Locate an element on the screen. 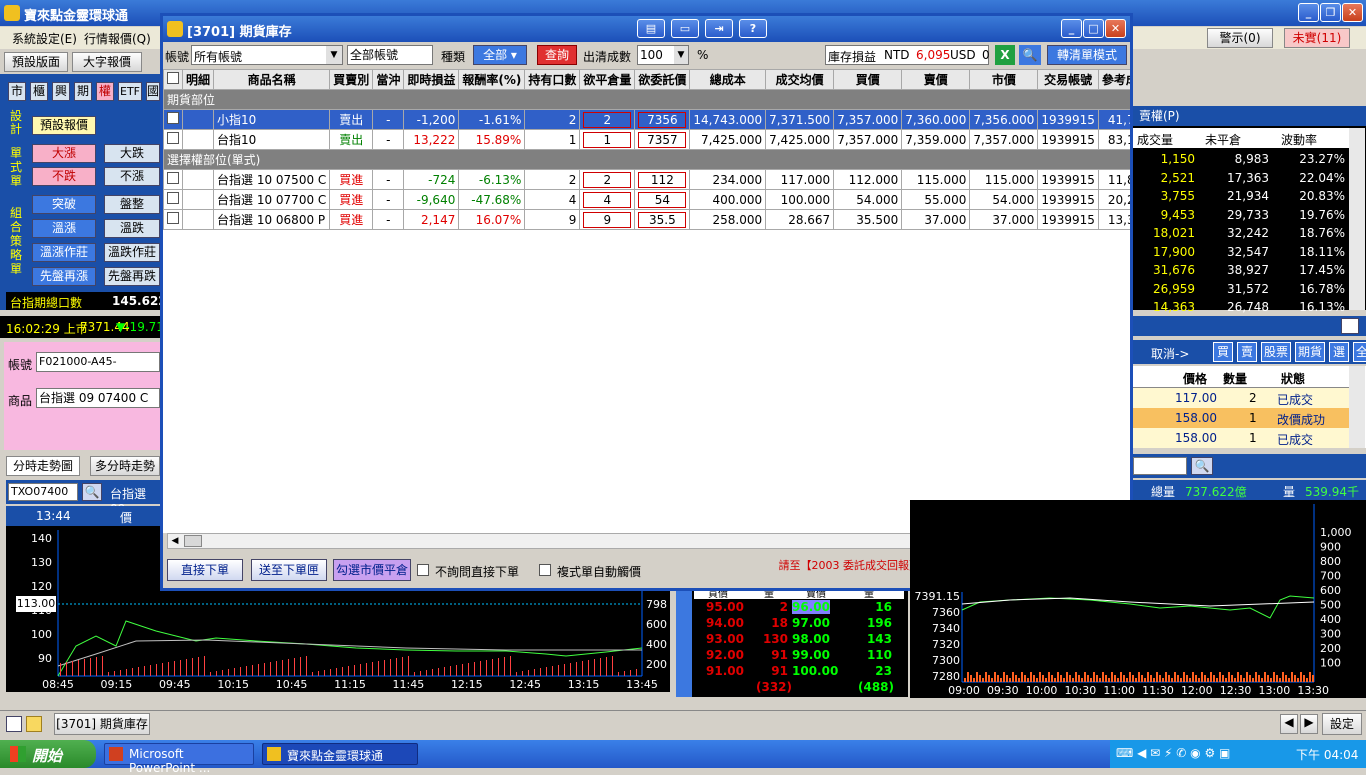  cell-order-price: 54 is located at coordinates (662, 199).